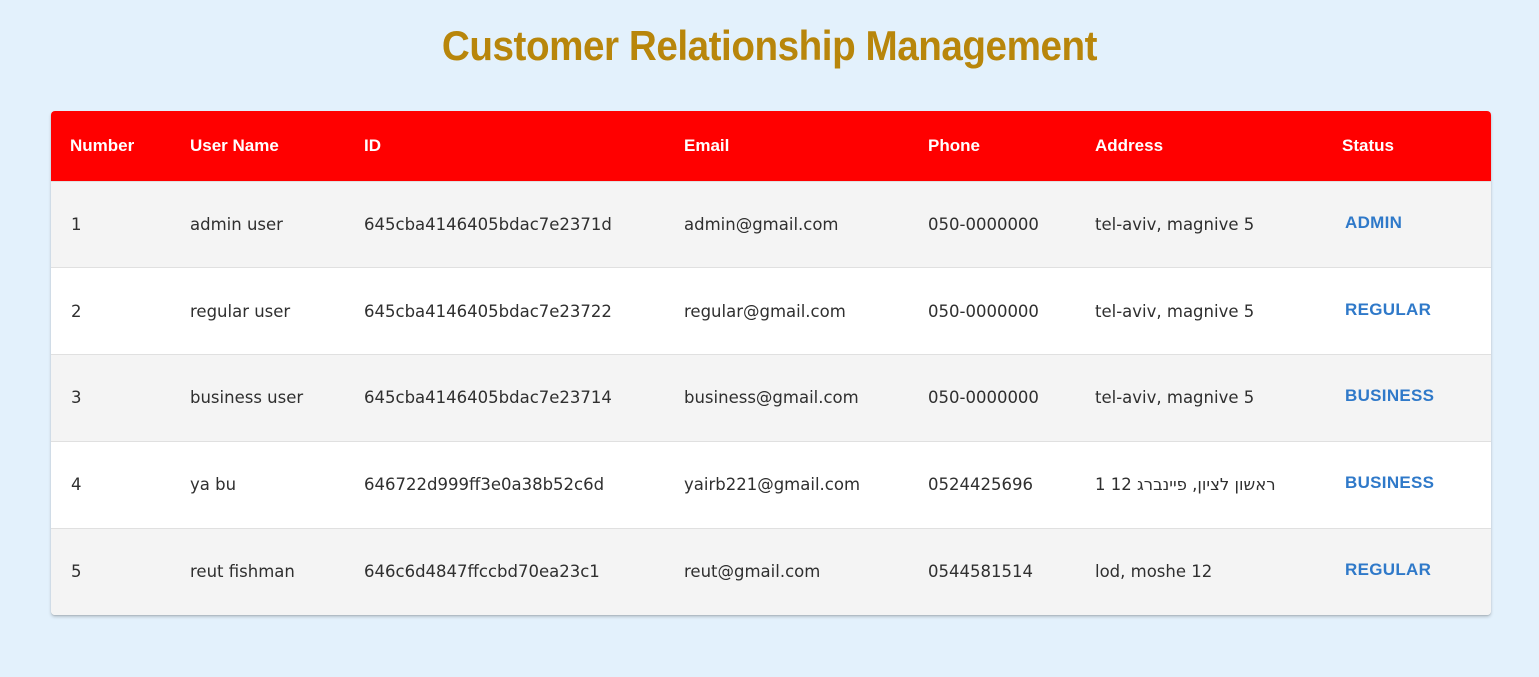 The height and width of the screenshot is (677, 1539). I want to click on status-button: ADMIN, so click(1373, 223).